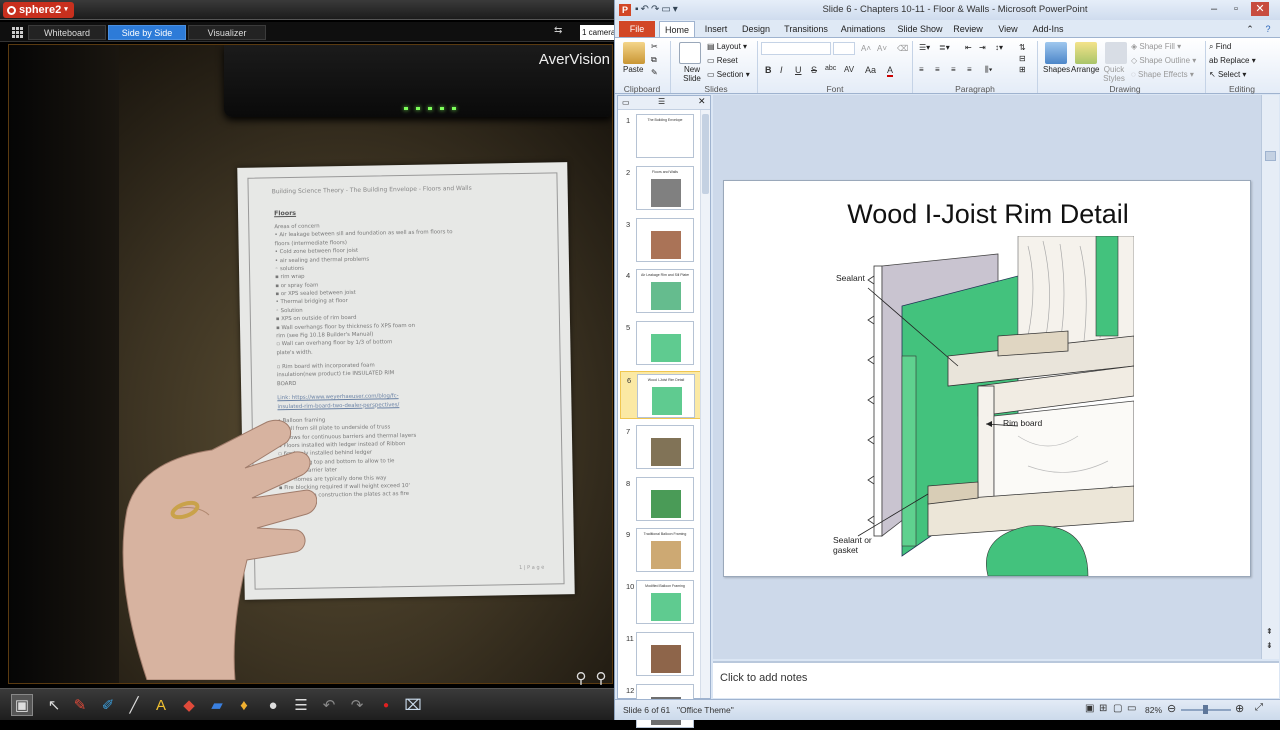 The width and height of the screenshot is (1280, 730). I want to click on shapes-icon: ◆, so click(189, 705).